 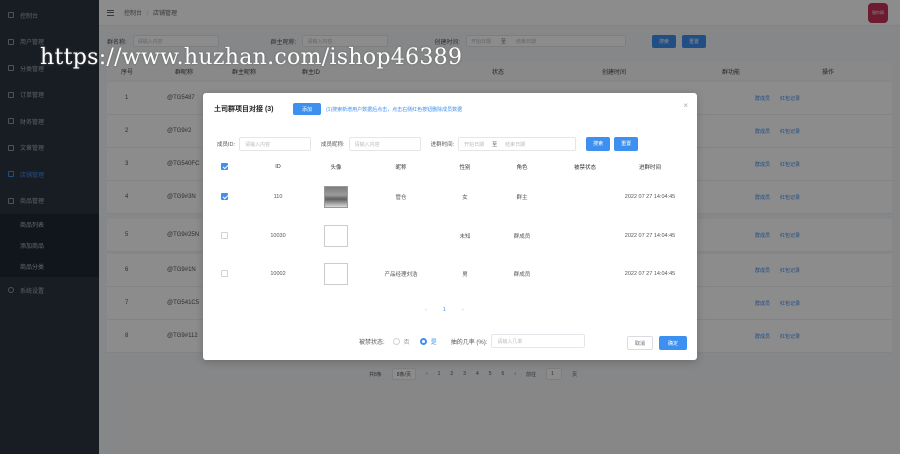 I want to click on col-id: ID, so click(x=278, y=167).